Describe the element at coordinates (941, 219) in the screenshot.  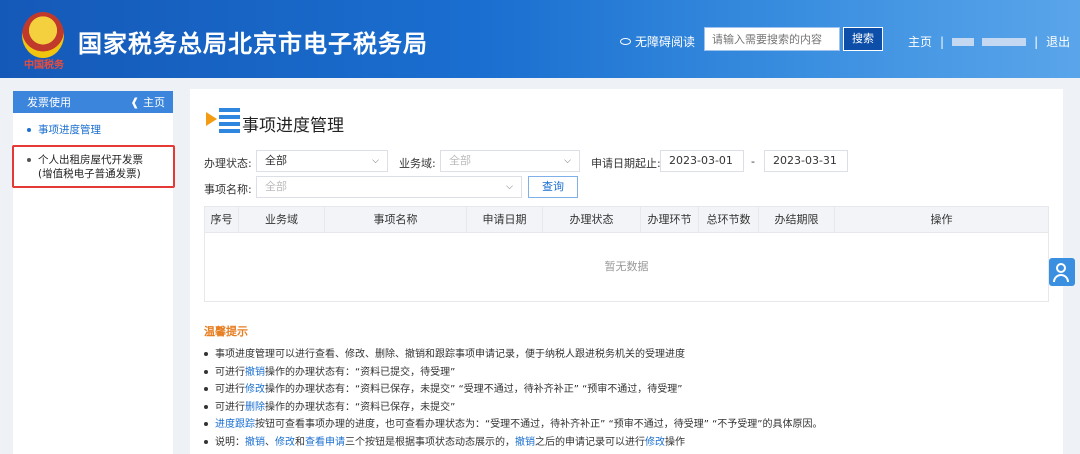
I see `column-header: 操作` at that location.